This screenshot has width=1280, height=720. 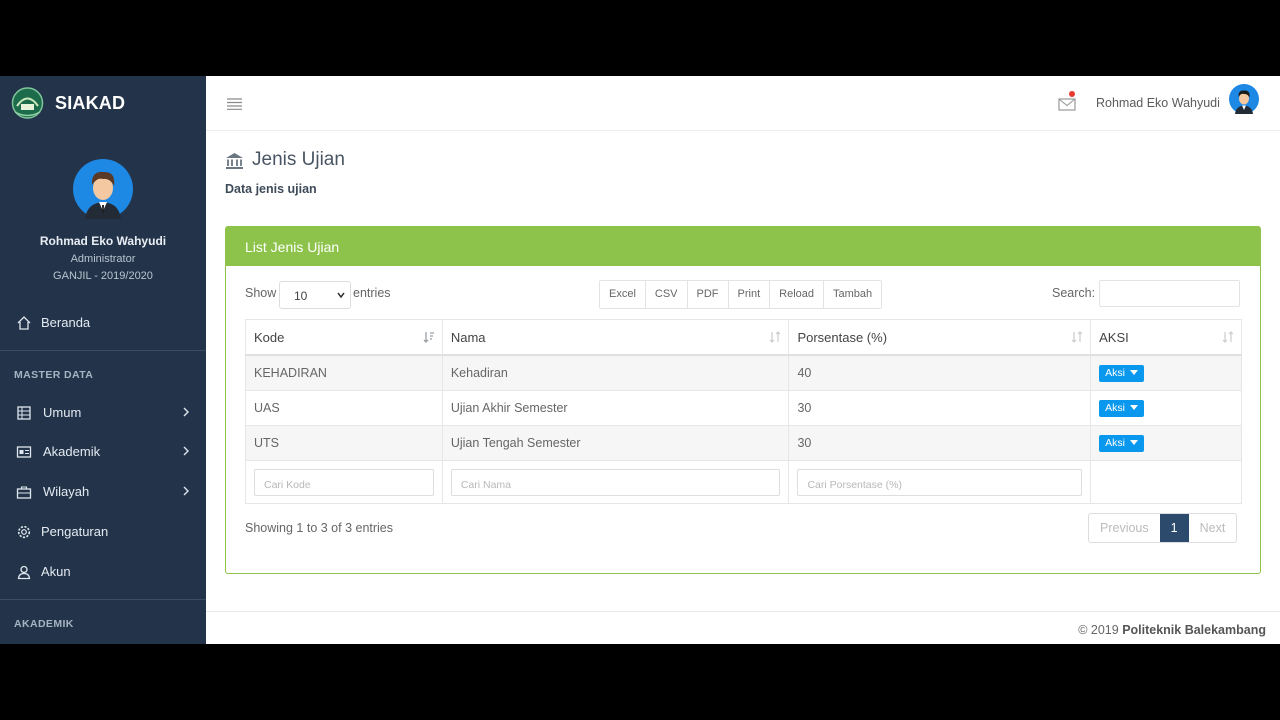 I want to click on cell-kode: UTS, so click(x=344, y=443).